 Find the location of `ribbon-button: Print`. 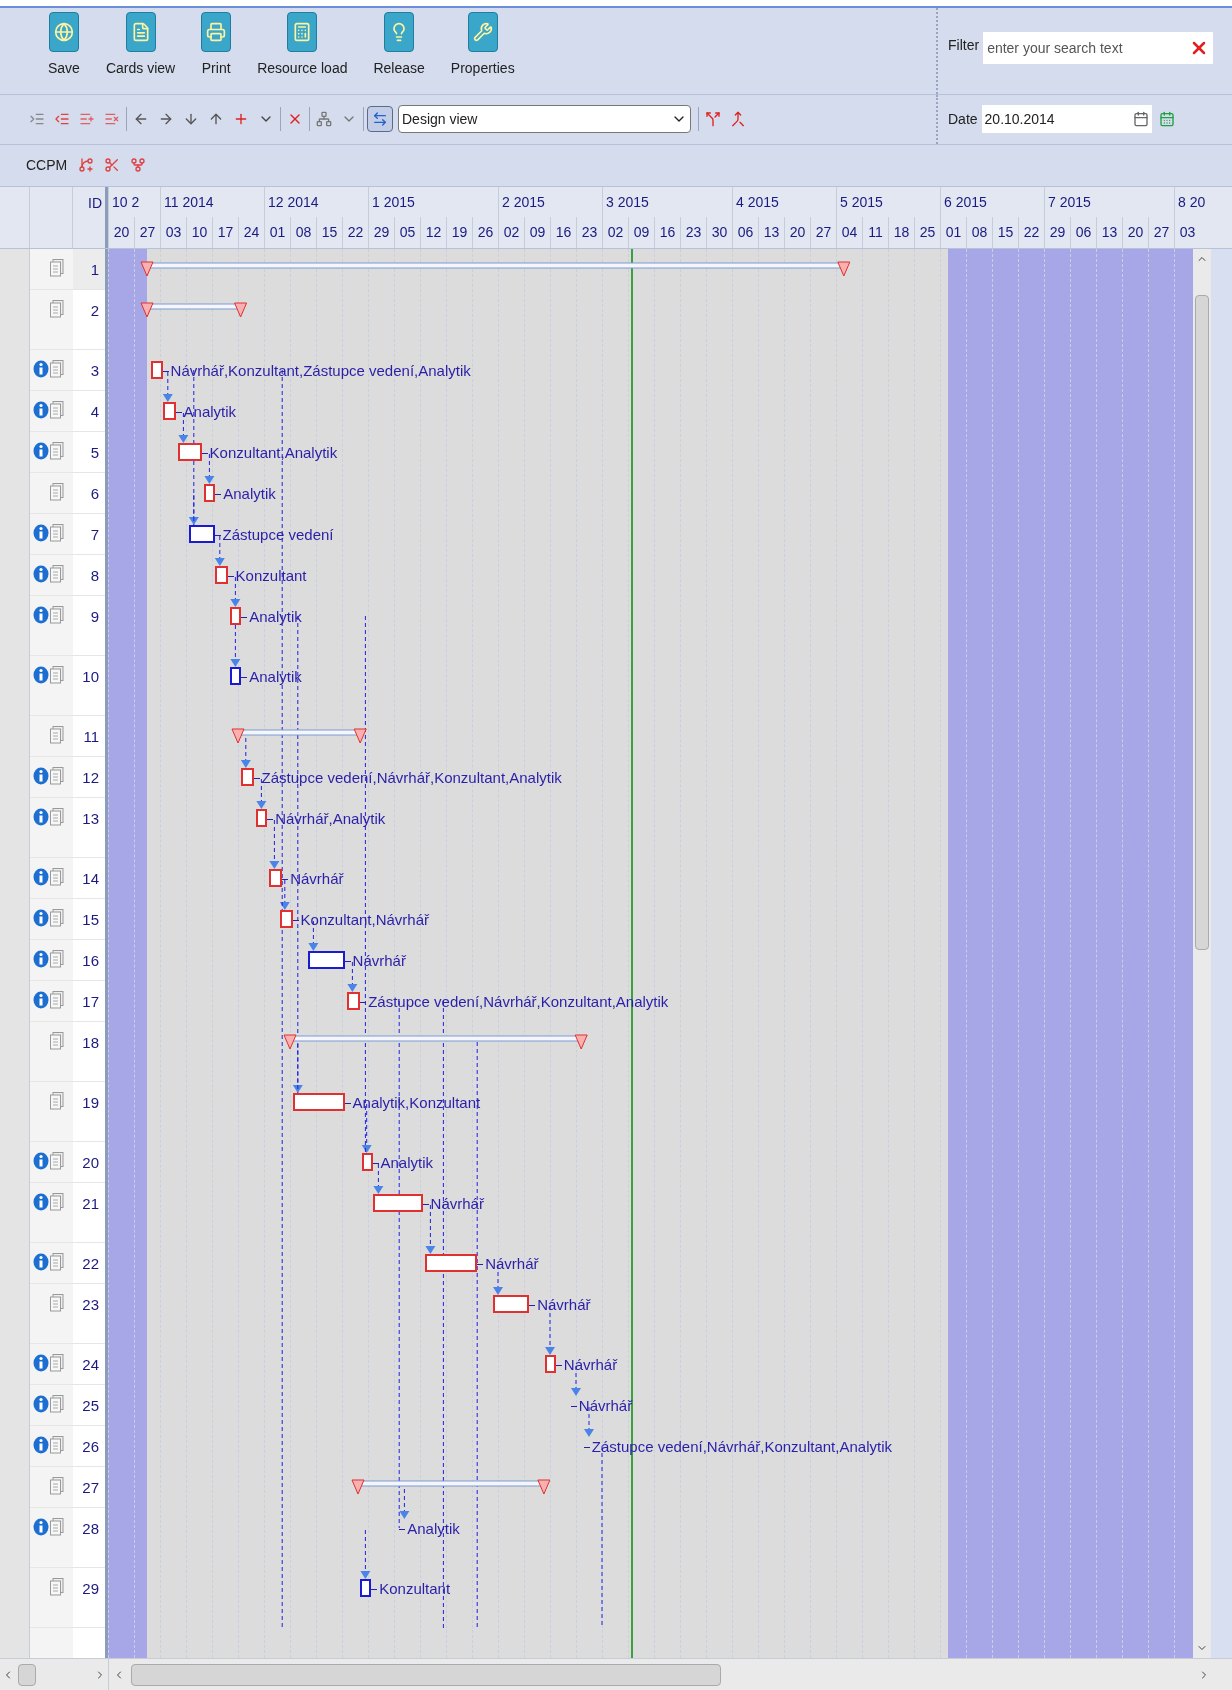

ribbon-button: Print is located at coordinates (216, 45).